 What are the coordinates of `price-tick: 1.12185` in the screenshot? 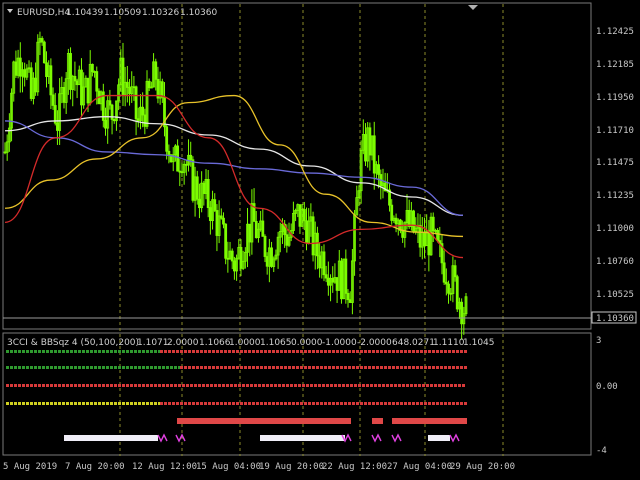 It's located at (615, 65).